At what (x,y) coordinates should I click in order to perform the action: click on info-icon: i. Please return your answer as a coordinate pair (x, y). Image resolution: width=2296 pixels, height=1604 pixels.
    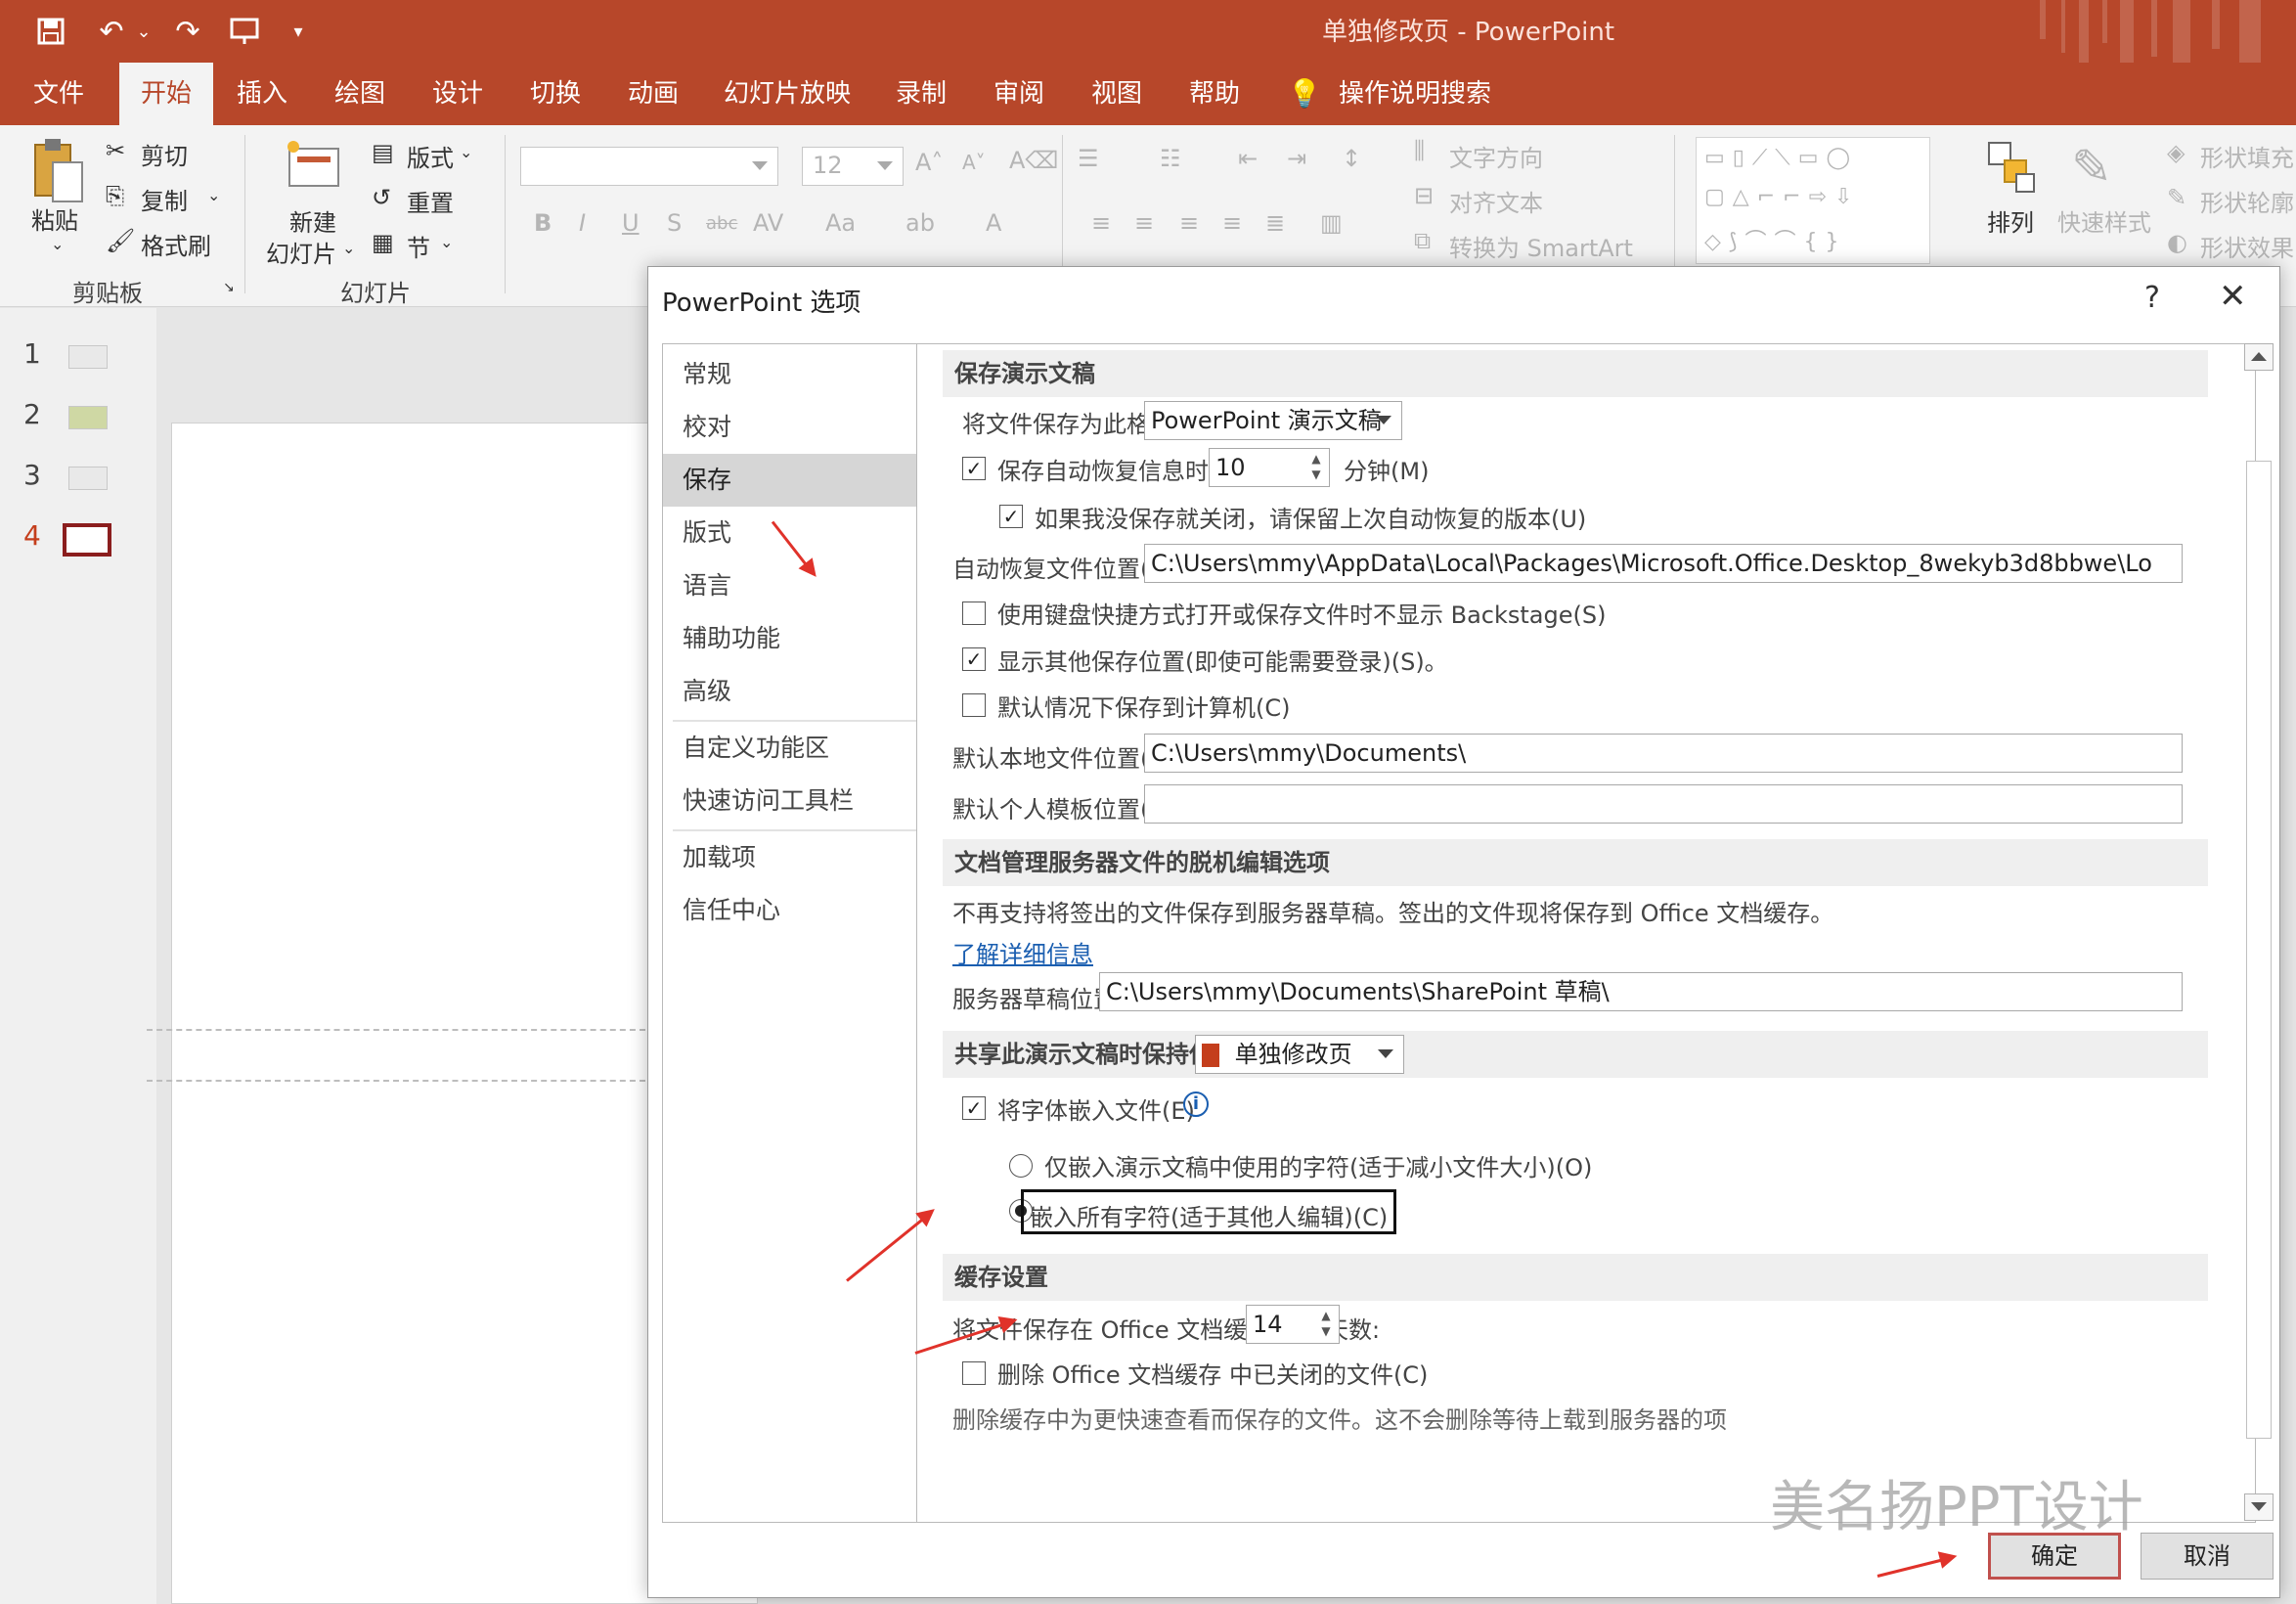
    Looking at the image, I should click on (1196, 1104).